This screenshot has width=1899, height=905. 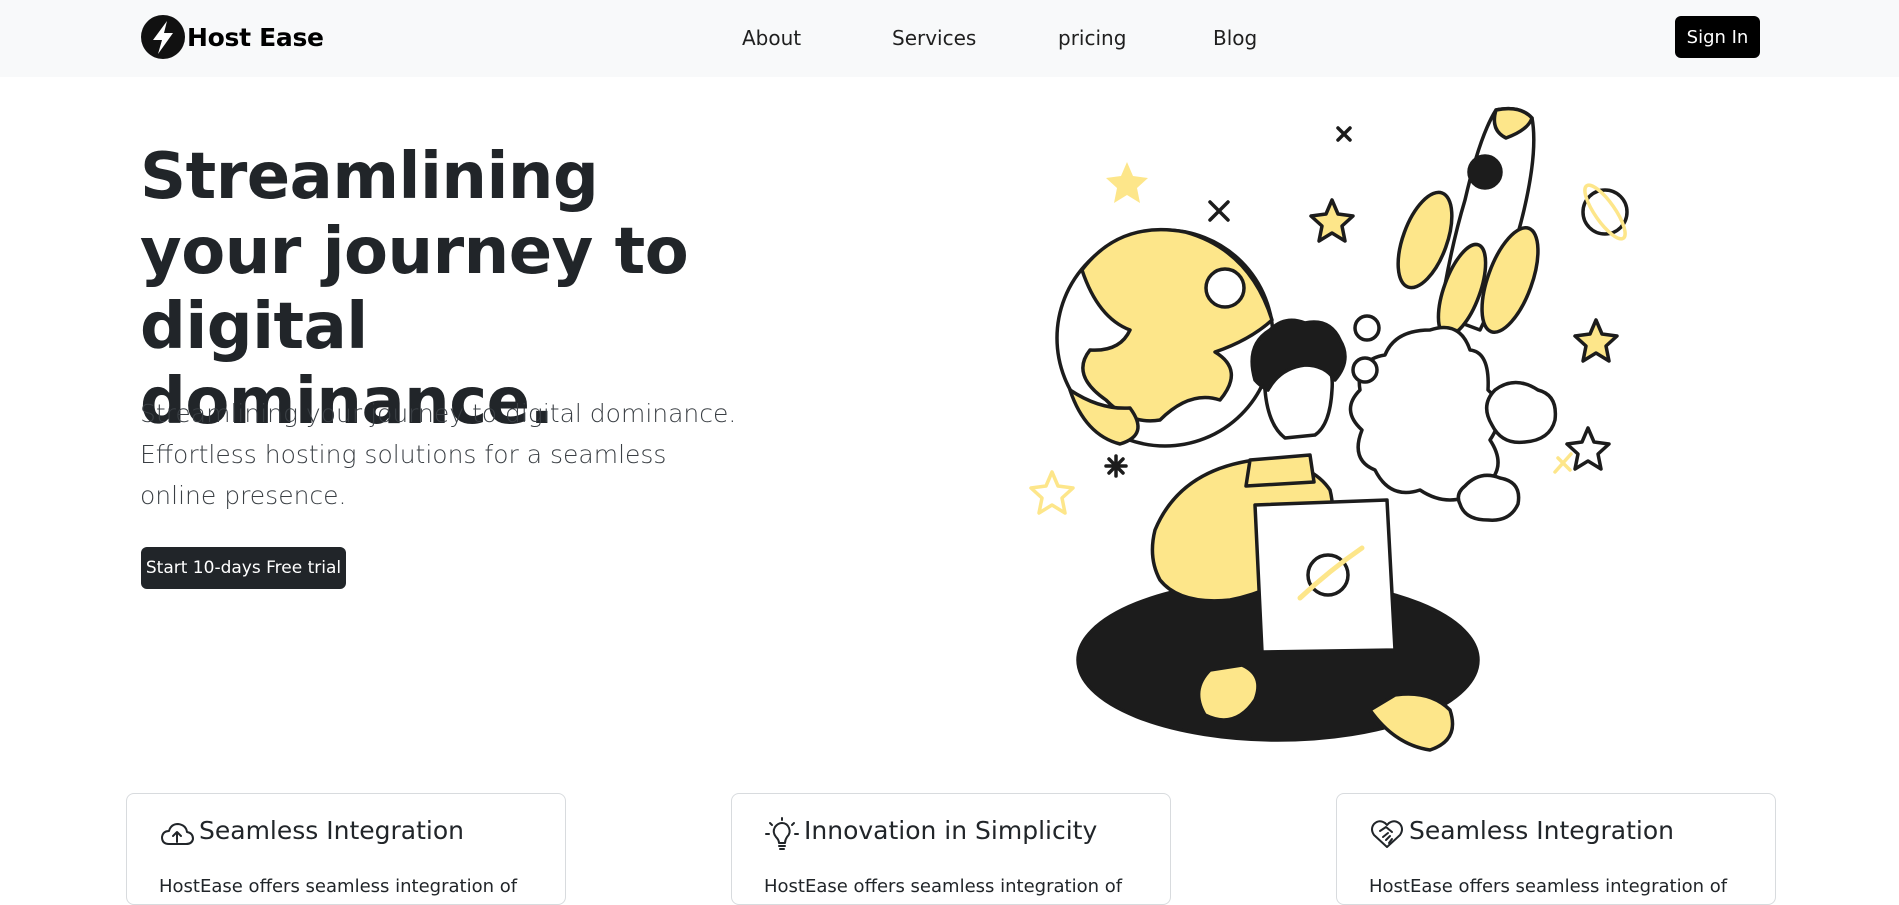 What do you see at coordinates (177, 834) in the screenshot?
I see `cloud-upload-icon` at bounding box center [177, 834].